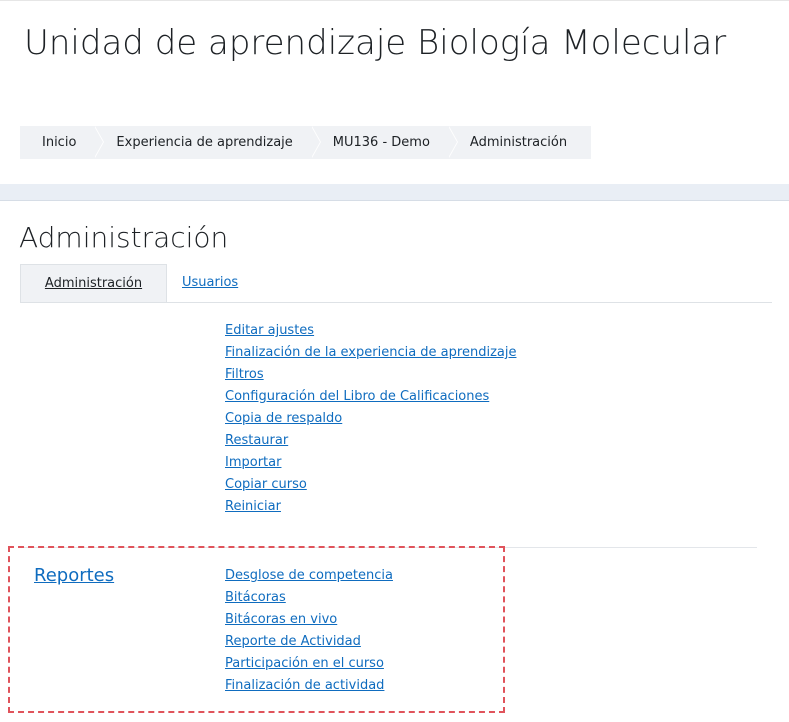 Image resolution: width=789 pixels, height=722 pixels. Describe the element at coordinates (124, 237) in the screenshot. I see `section-heading: Administración` at that location.